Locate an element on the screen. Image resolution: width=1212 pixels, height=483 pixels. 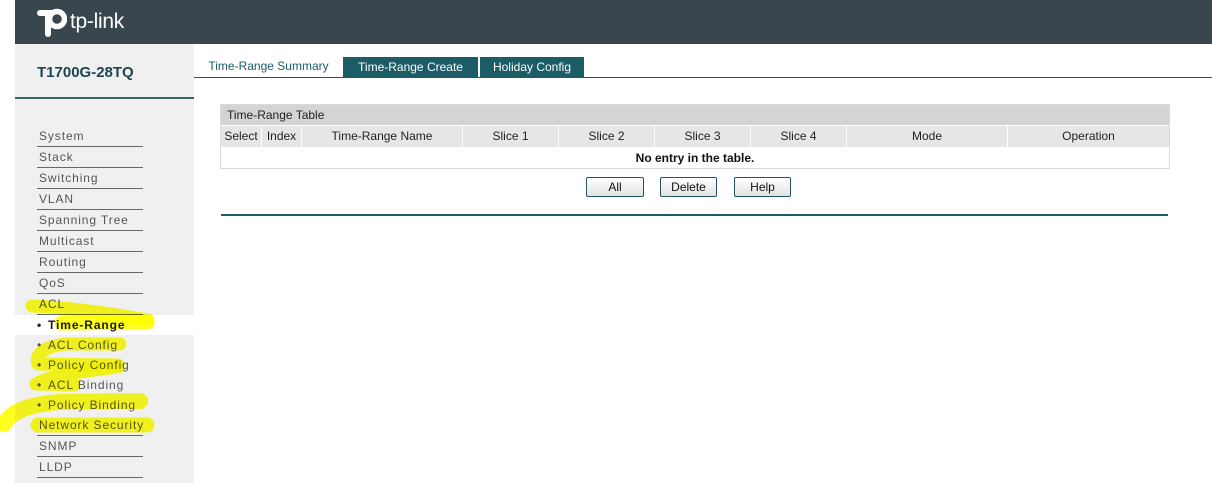
column-header-slice-3: Slice 3 is located at coordinates (703, 136).